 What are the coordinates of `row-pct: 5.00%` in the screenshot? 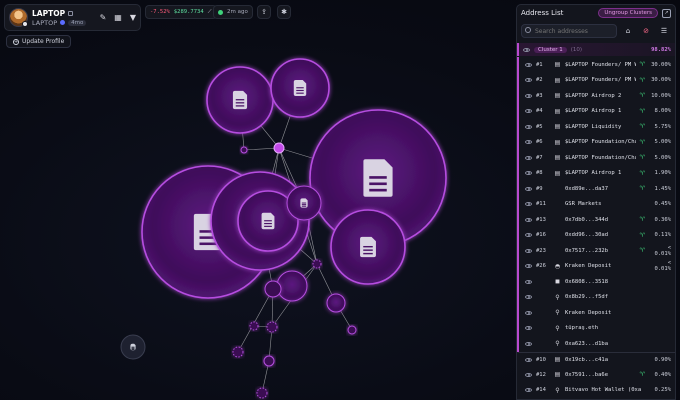 It's located at (662, 157).